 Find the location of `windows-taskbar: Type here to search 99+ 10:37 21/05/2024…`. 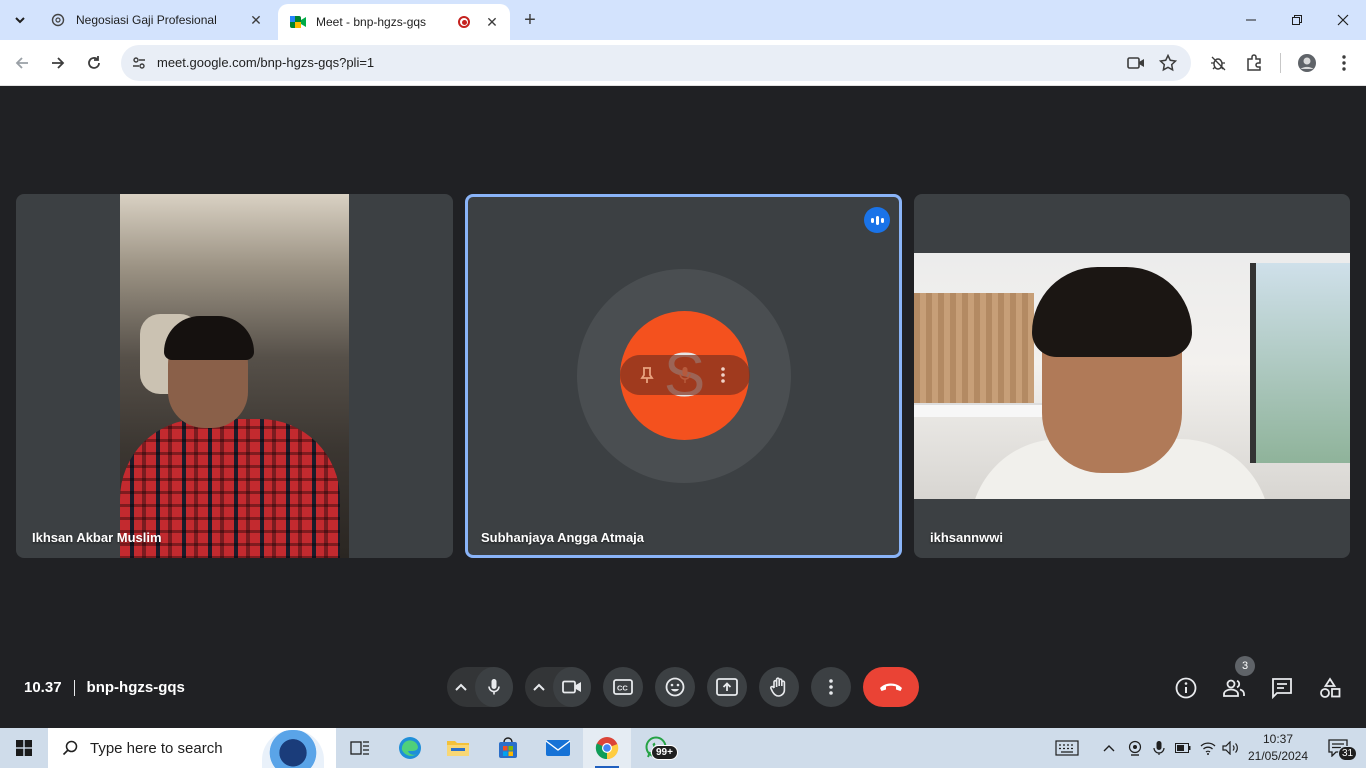

windows-taskbar: Type here to search 99+ 10:37 21/05/2024… is located at coordinates (683, 748).